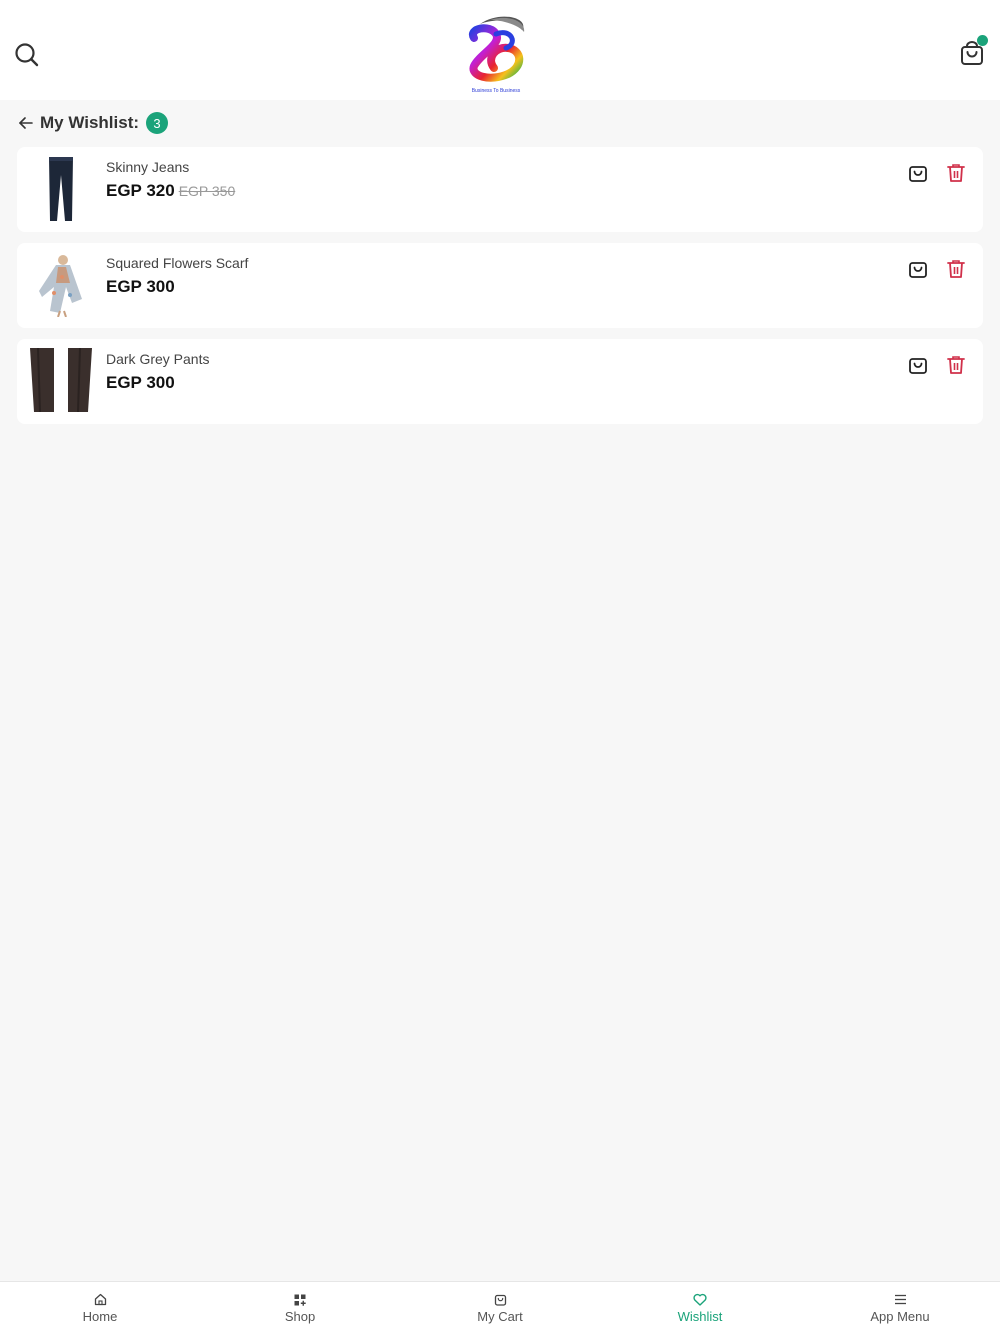 The image size is (1000, 1334). I want to click on nav-home: Home, so click(100, 1308).